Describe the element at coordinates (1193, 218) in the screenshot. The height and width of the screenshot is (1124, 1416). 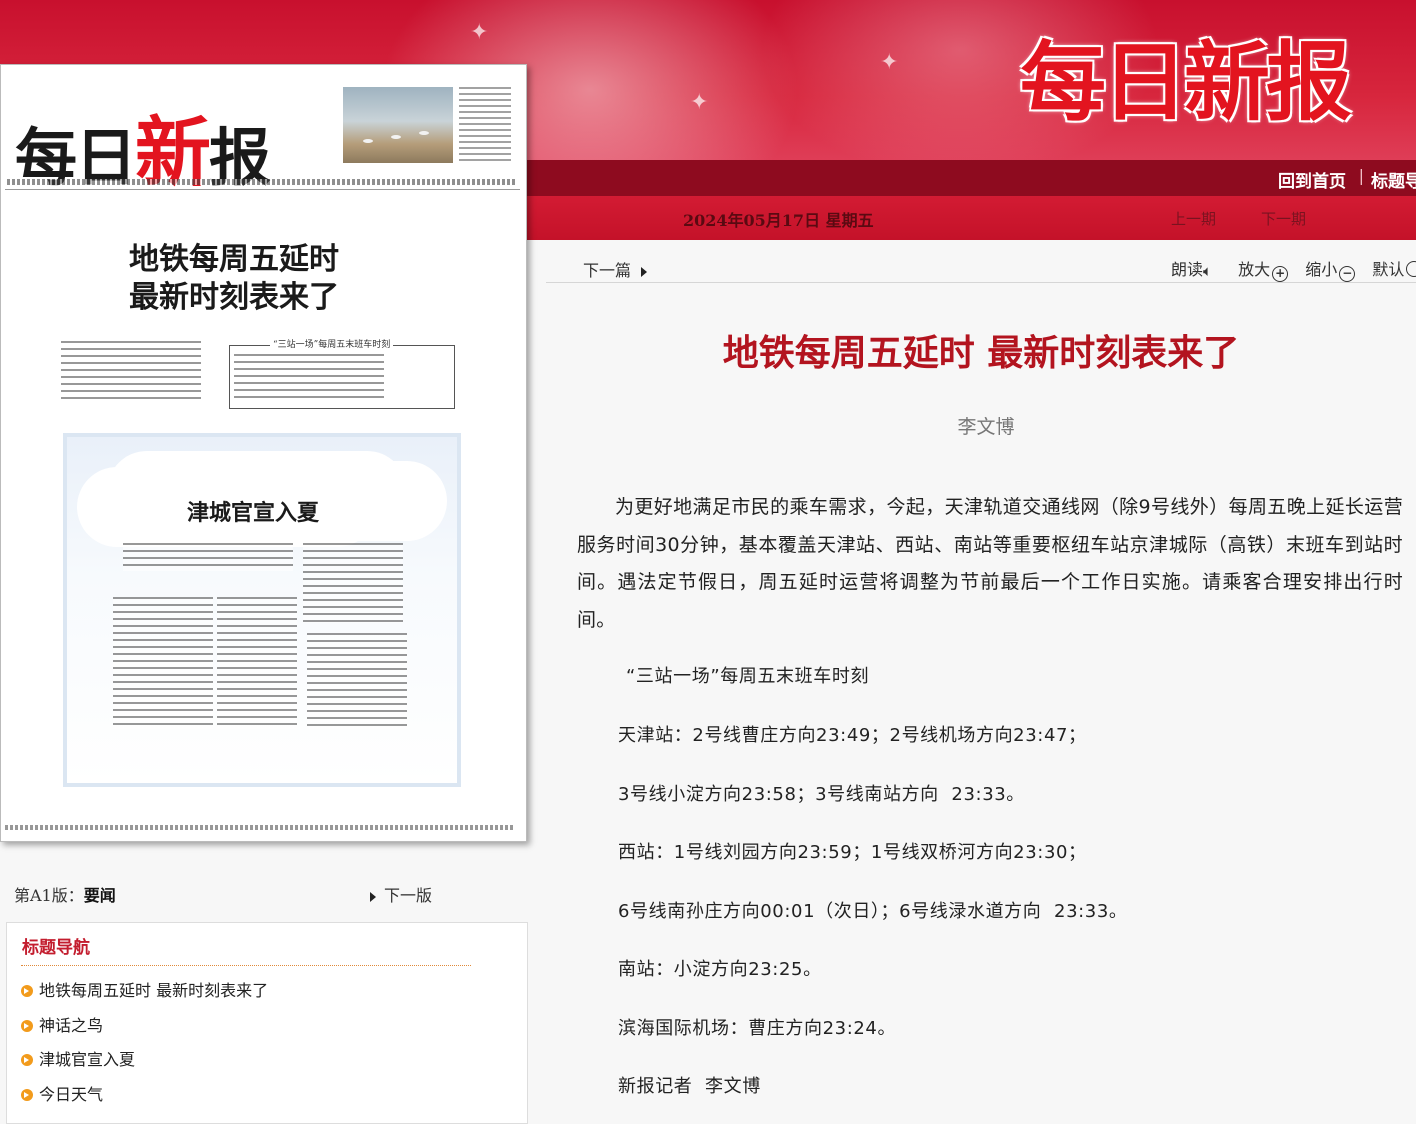
I see `prev-issue-link: 上一期` at that location.